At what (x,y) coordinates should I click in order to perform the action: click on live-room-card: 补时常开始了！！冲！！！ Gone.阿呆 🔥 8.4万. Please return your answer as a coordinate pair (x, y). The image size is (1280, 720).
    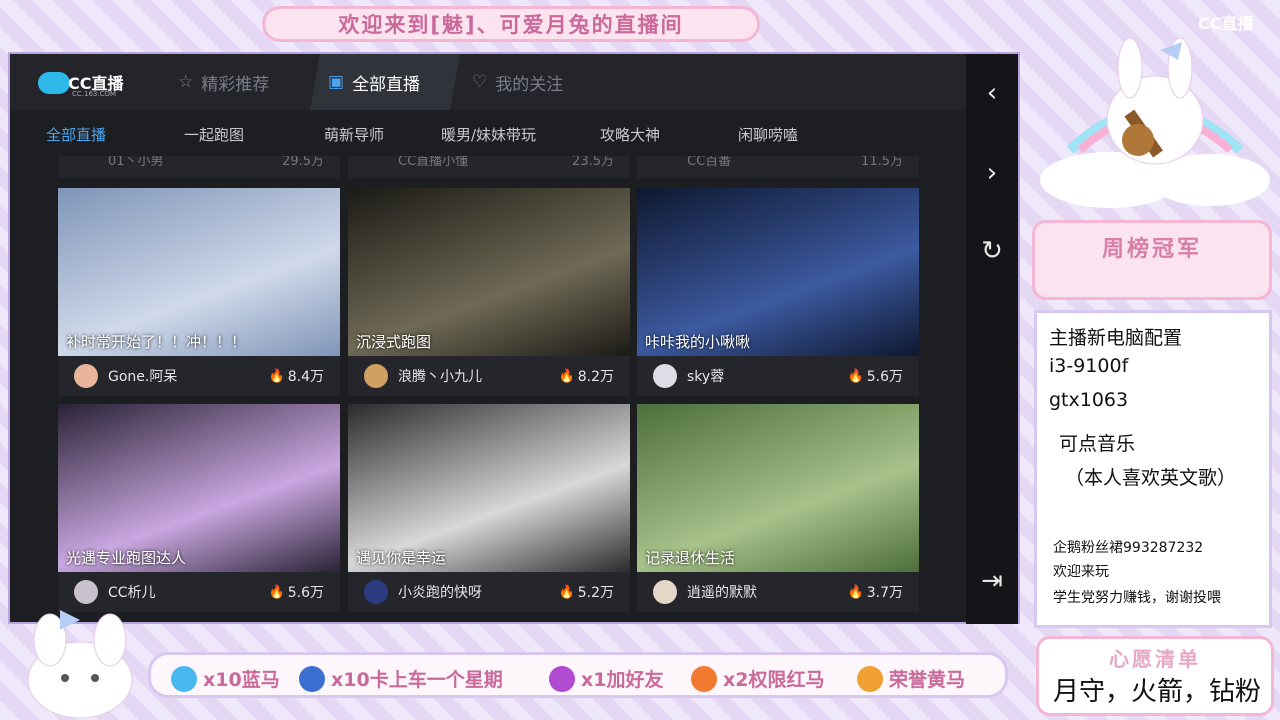
    Looking at the image, I should click on (199, 292).